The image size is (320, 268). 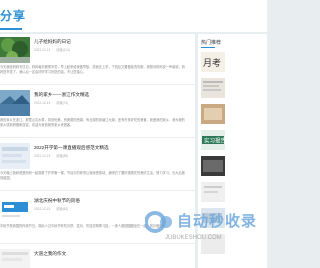 What do you see at coordinates (52, 42) in the screenshot?
I see `post-title: 儿子给妈妈的日记` at bounding box center [52, 42].